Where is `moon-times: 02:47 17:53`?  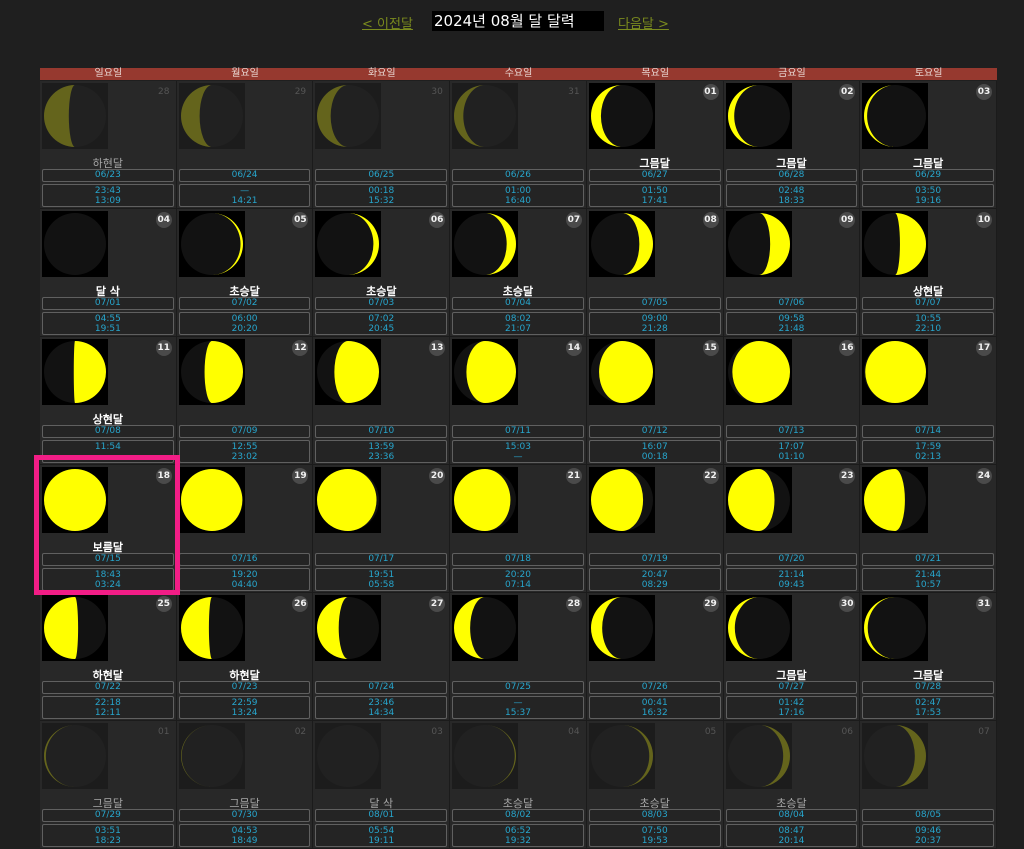 moon-times: 02:47 17:53 is located at coordinates (928, 707).